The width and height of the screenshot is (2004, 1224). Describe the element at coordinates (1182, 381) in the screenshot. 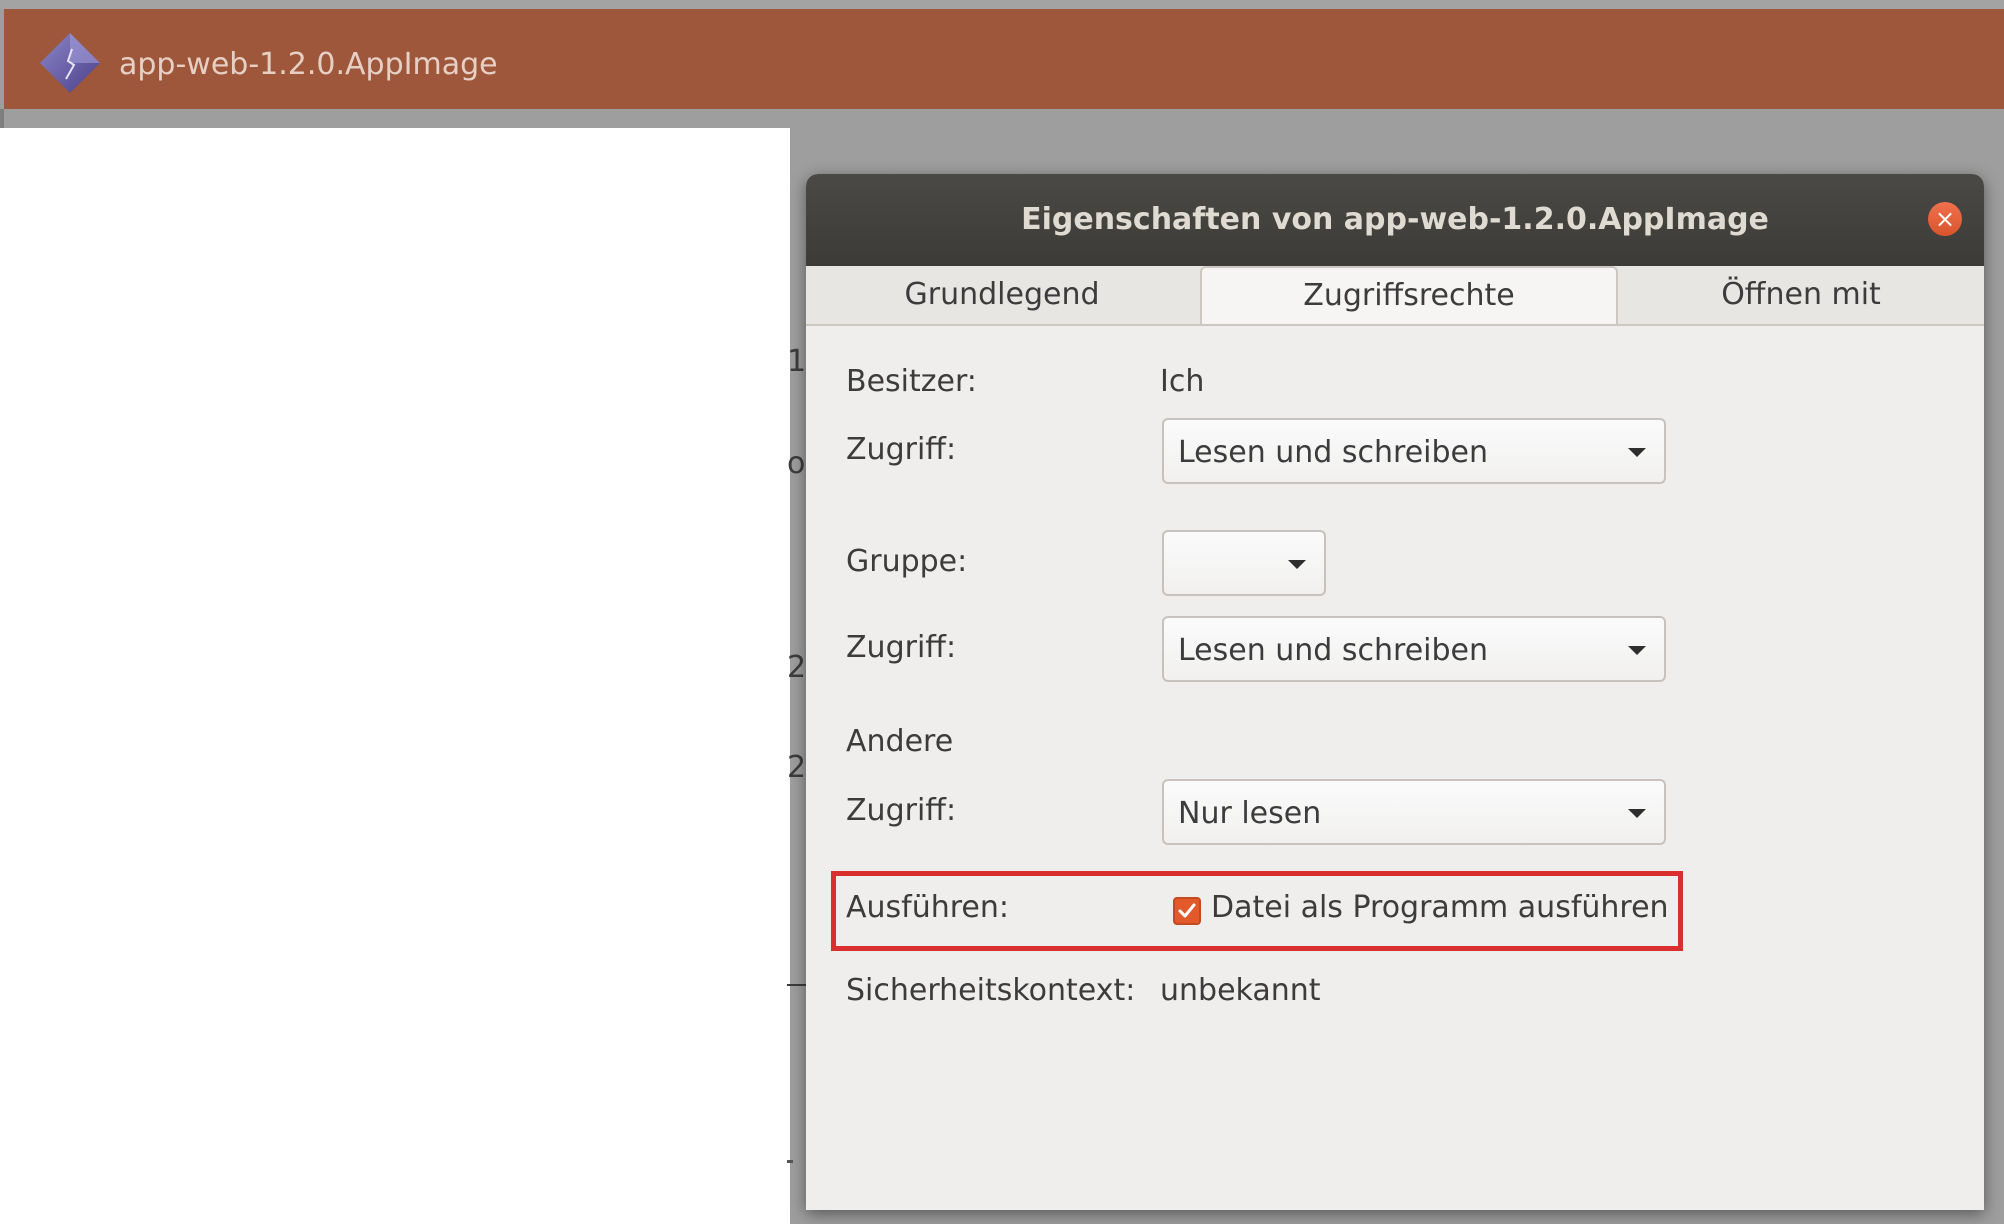

I see `owner-value: Ich` at that location.